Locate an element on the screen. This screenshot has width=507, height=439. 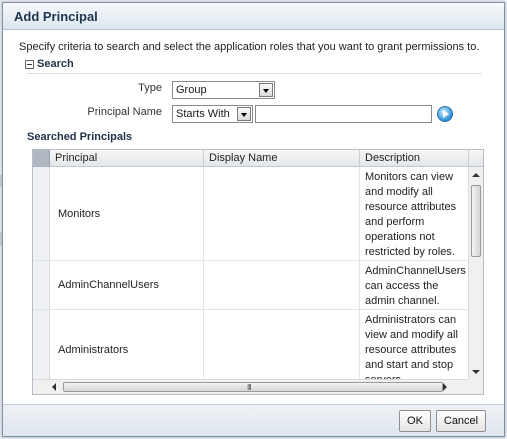
scroll-left-icon is located at coordinates (54, 387).